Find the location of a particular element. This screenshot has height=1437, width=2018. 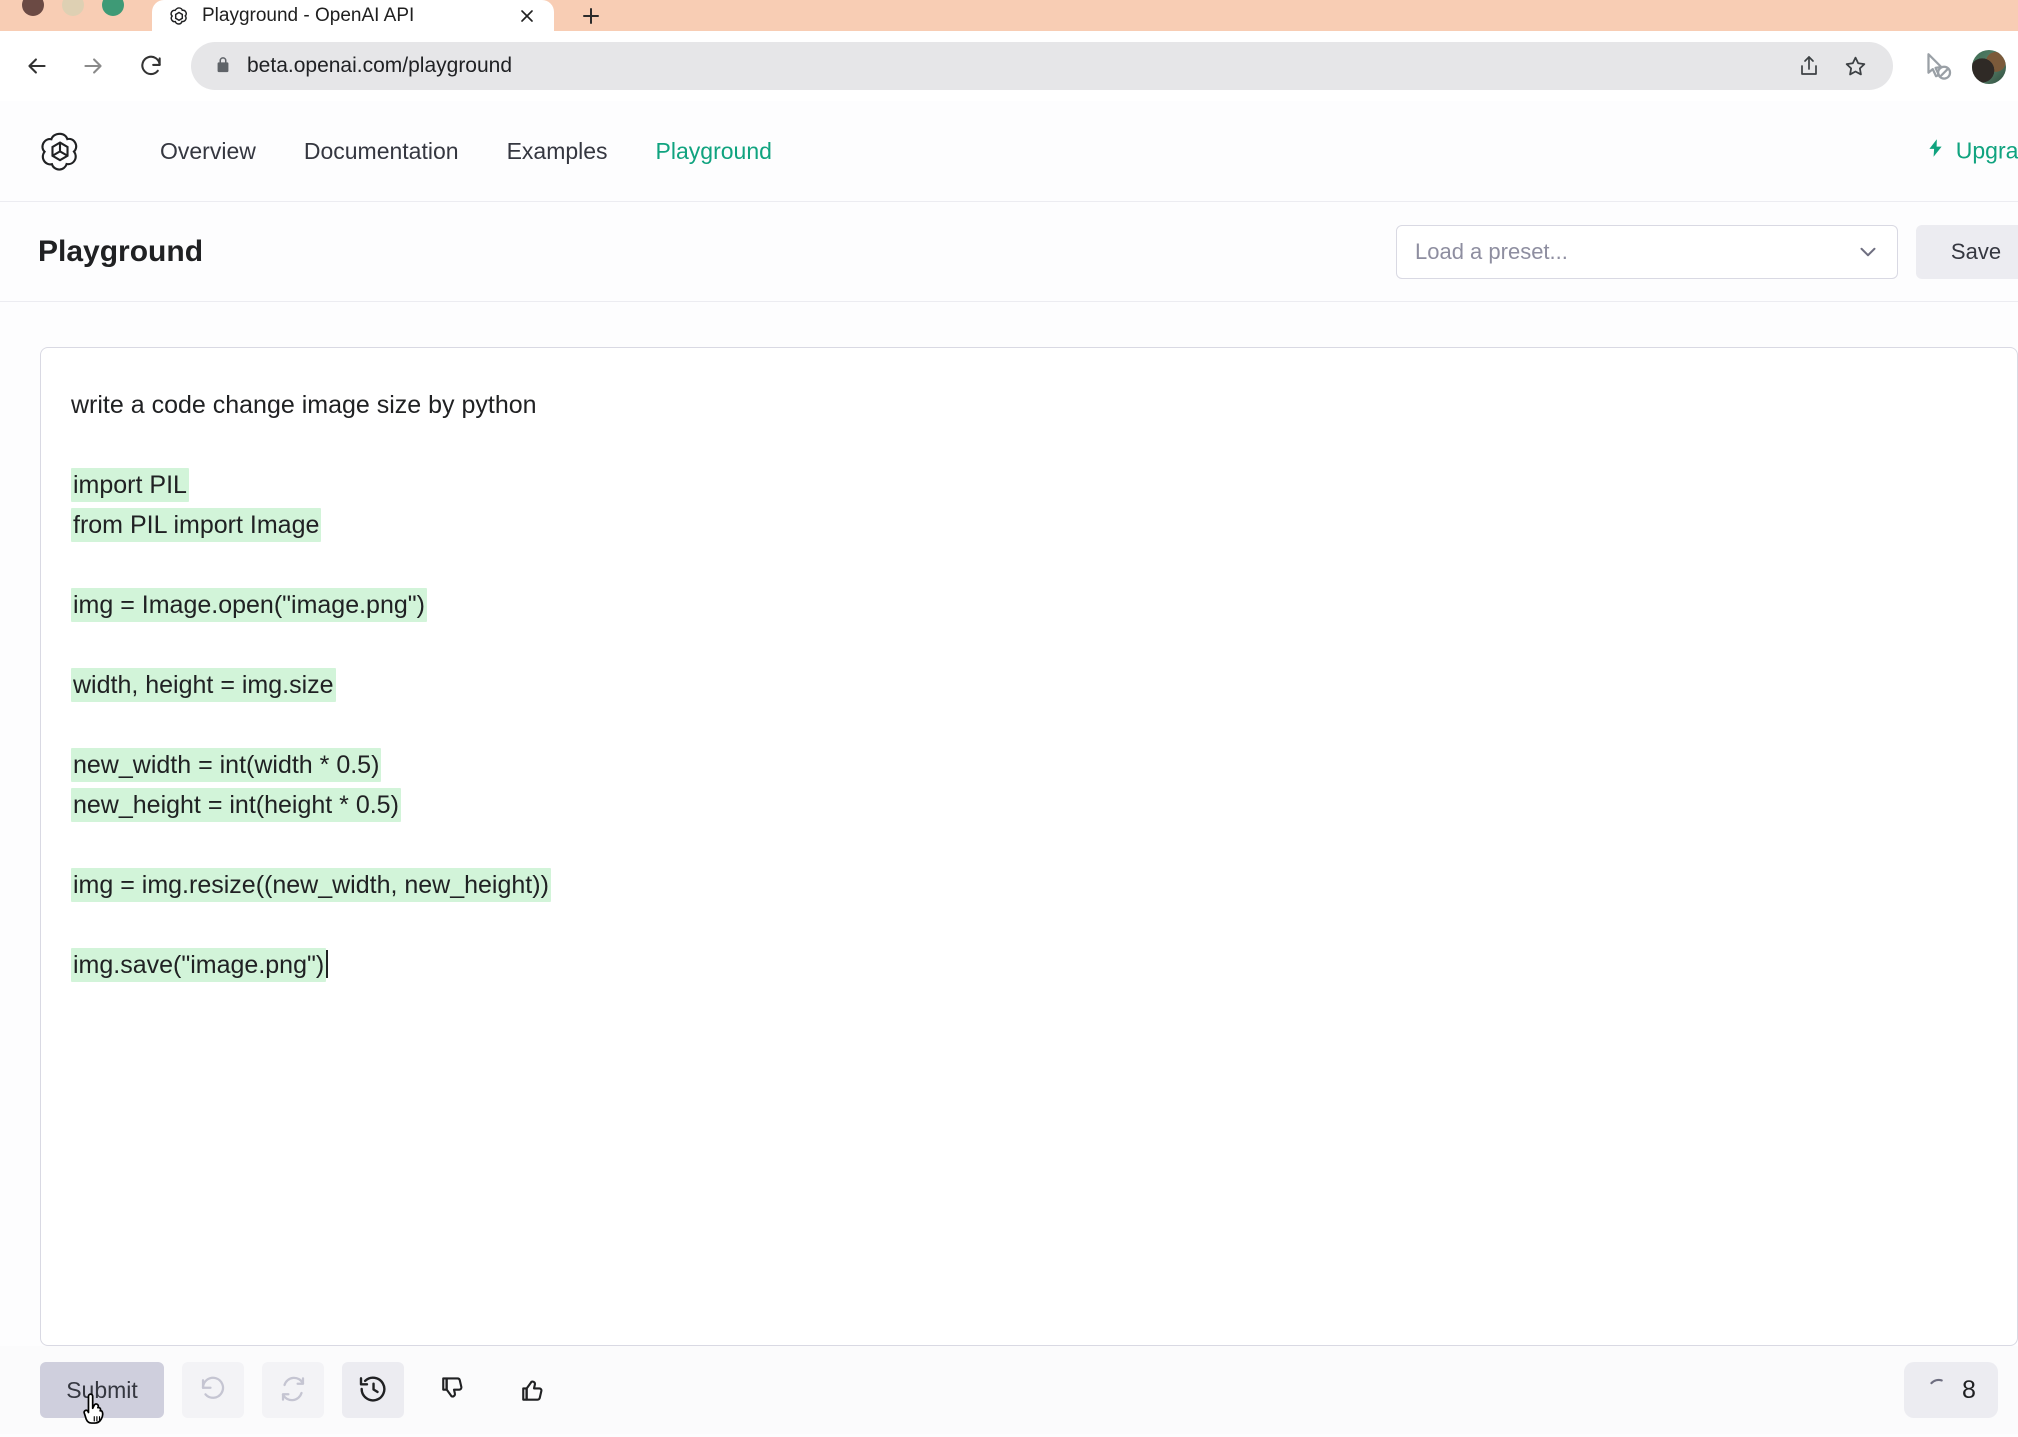

window-maximize-button is located at coordinates (113, 8).